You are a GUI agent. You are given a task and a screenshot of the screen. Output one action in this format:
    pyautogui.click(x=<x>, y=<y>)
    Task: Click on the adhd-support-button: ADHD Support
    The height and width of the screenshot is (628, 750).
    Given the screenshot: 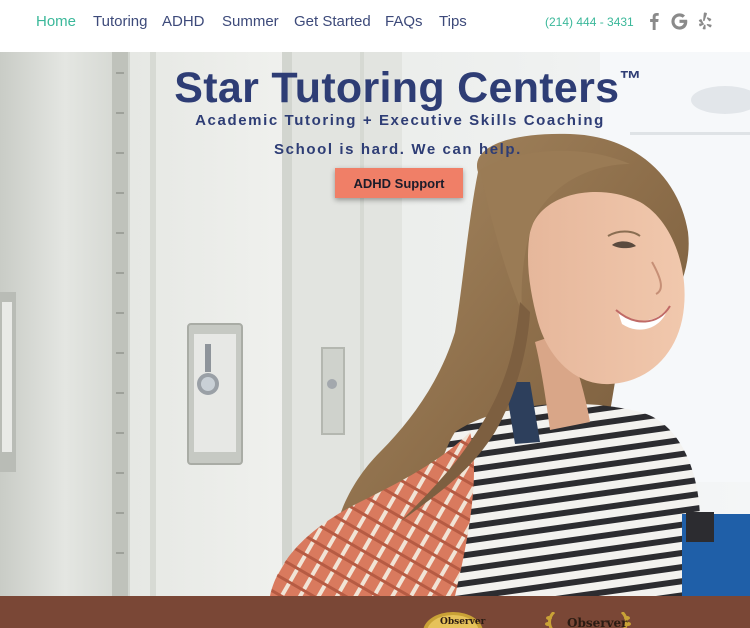 What is the action you would take?
    pyautogui.click(x=399, y=183)
    